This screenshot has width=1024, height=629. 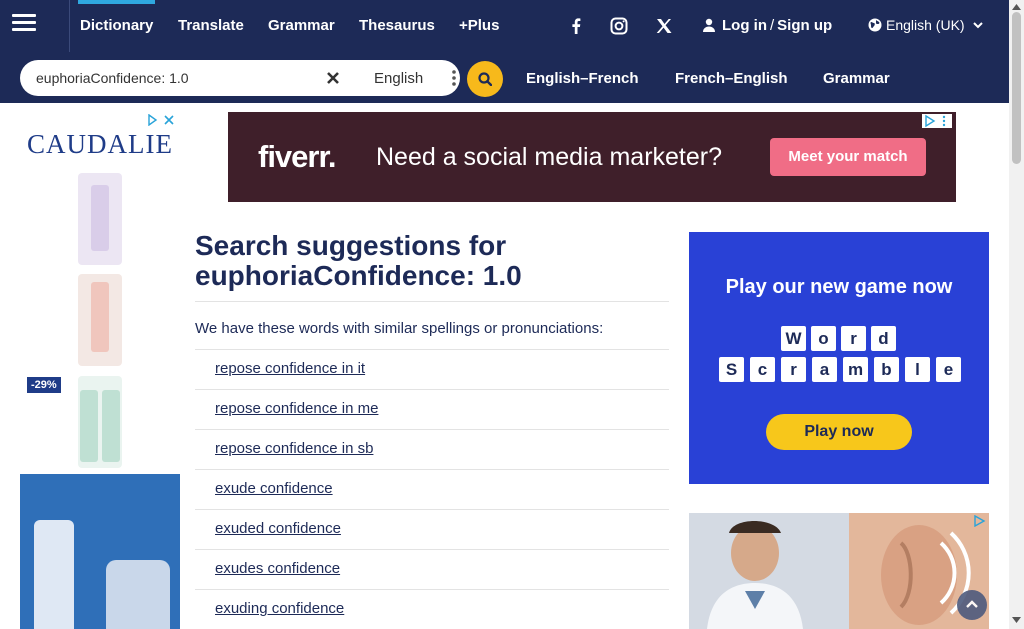 I want to click on caudalie-logo: CAUDALIE, so click(x=100, y=144).